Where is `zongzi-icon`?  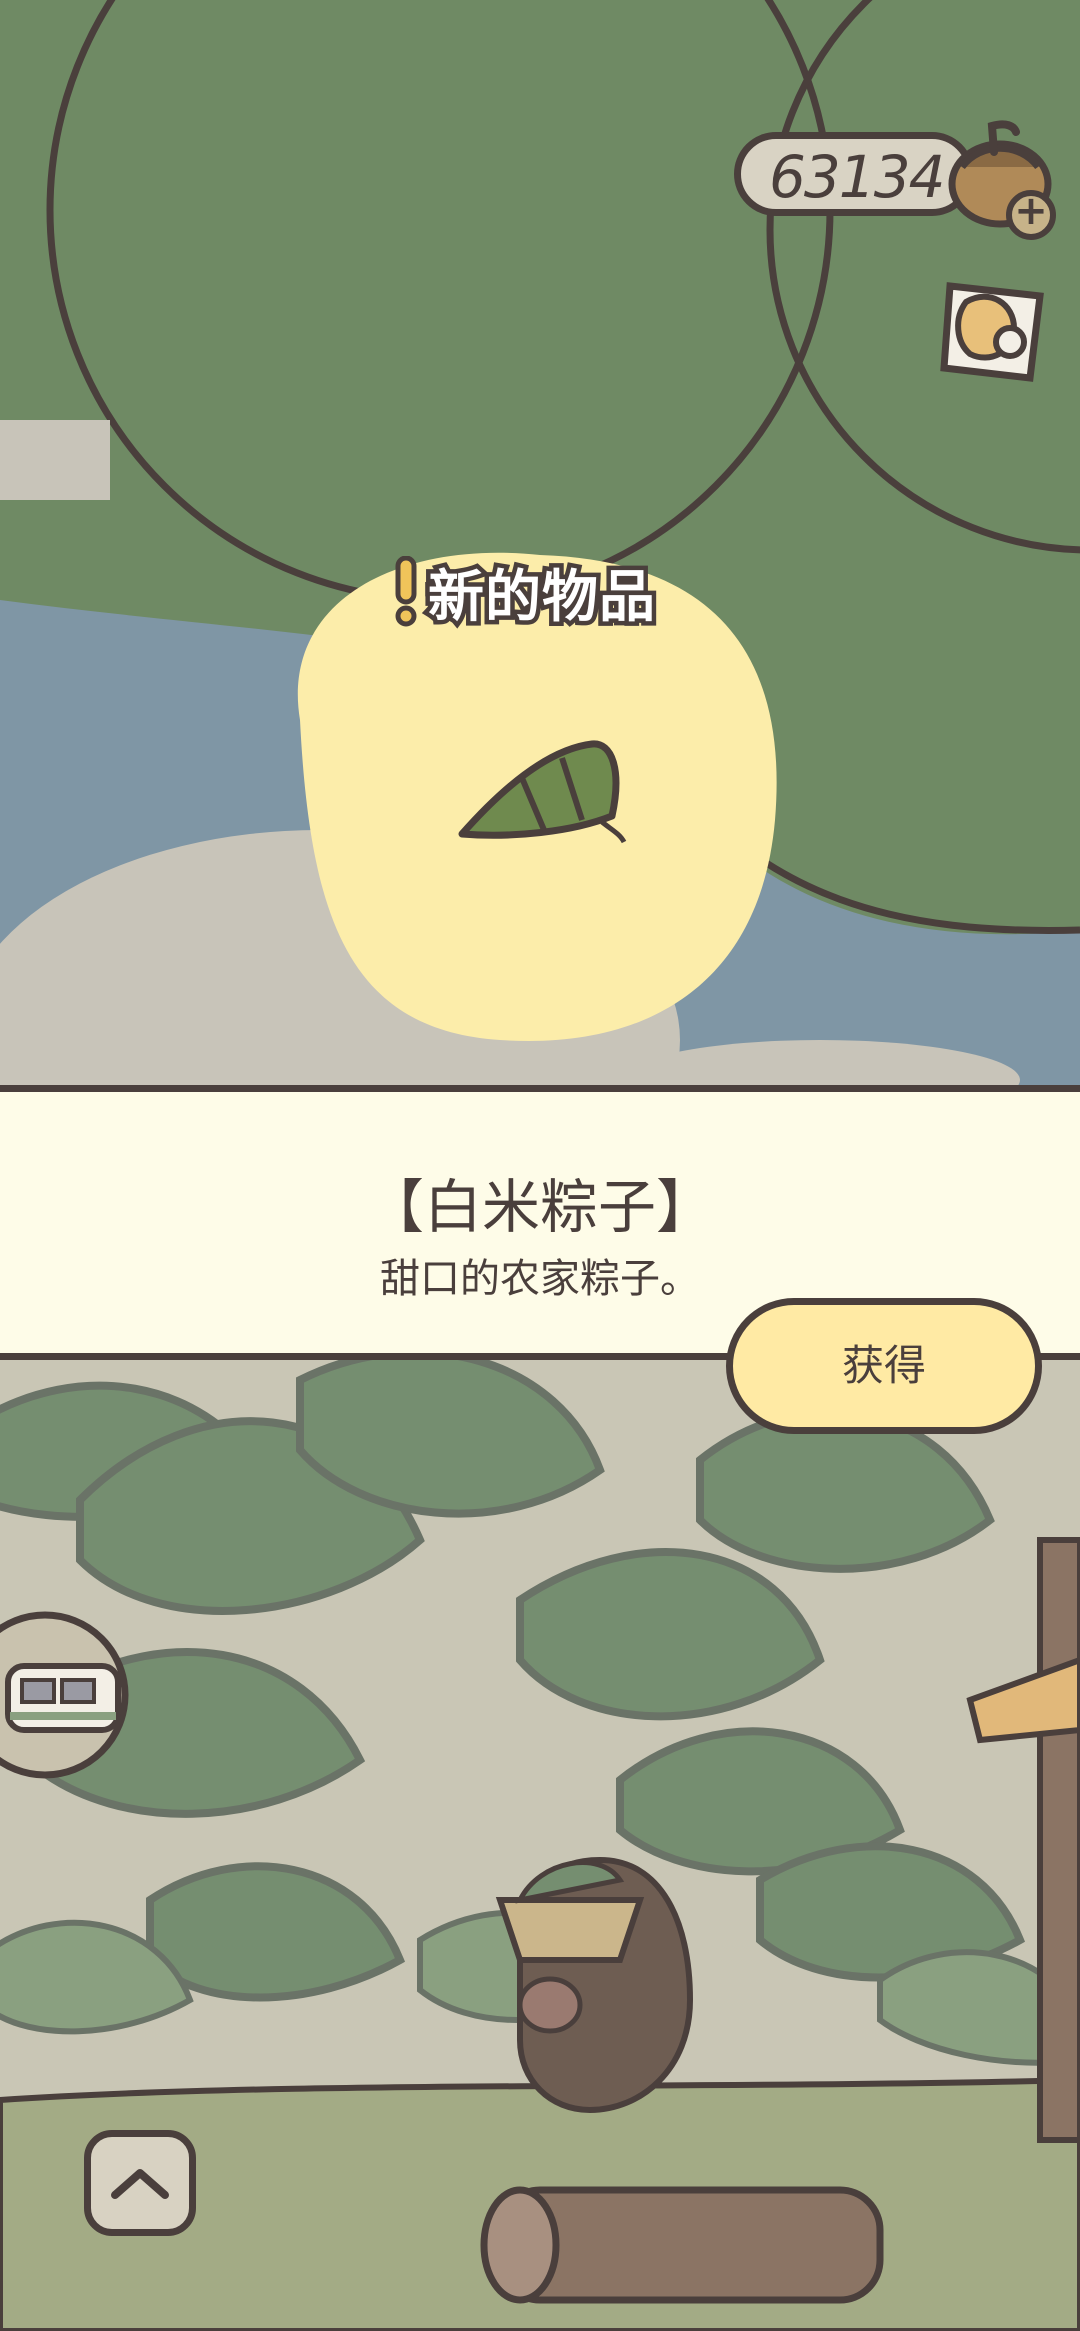 zongzi-icon is located at coordinates (542, 792).